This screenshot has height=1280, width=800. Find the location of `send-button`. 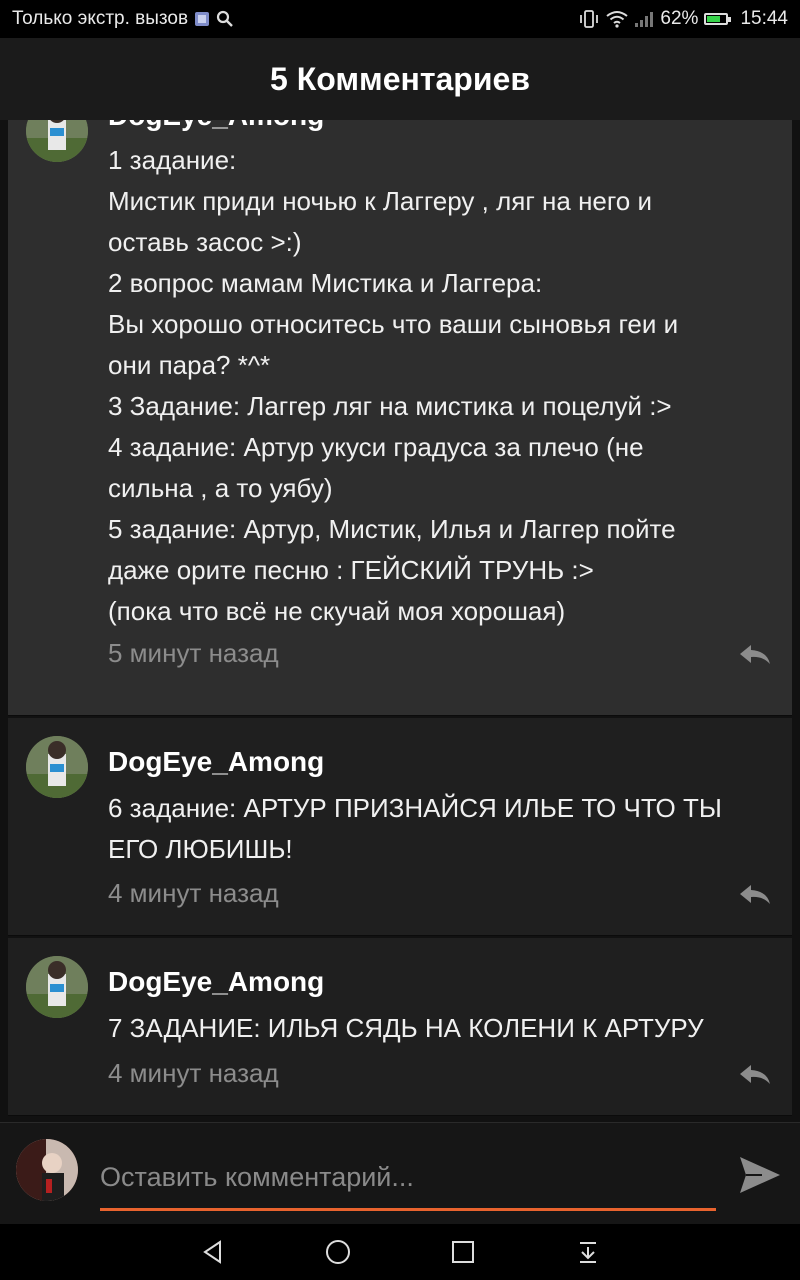

send-button is located at coordinates (760, 1175).